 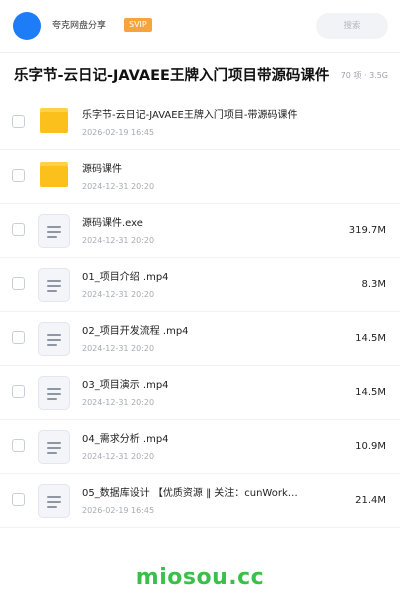 I want to click on file-row: 04_需求分析 .mp4 2024-12-31 20:20 10.9M, so click(x=200, y=447).